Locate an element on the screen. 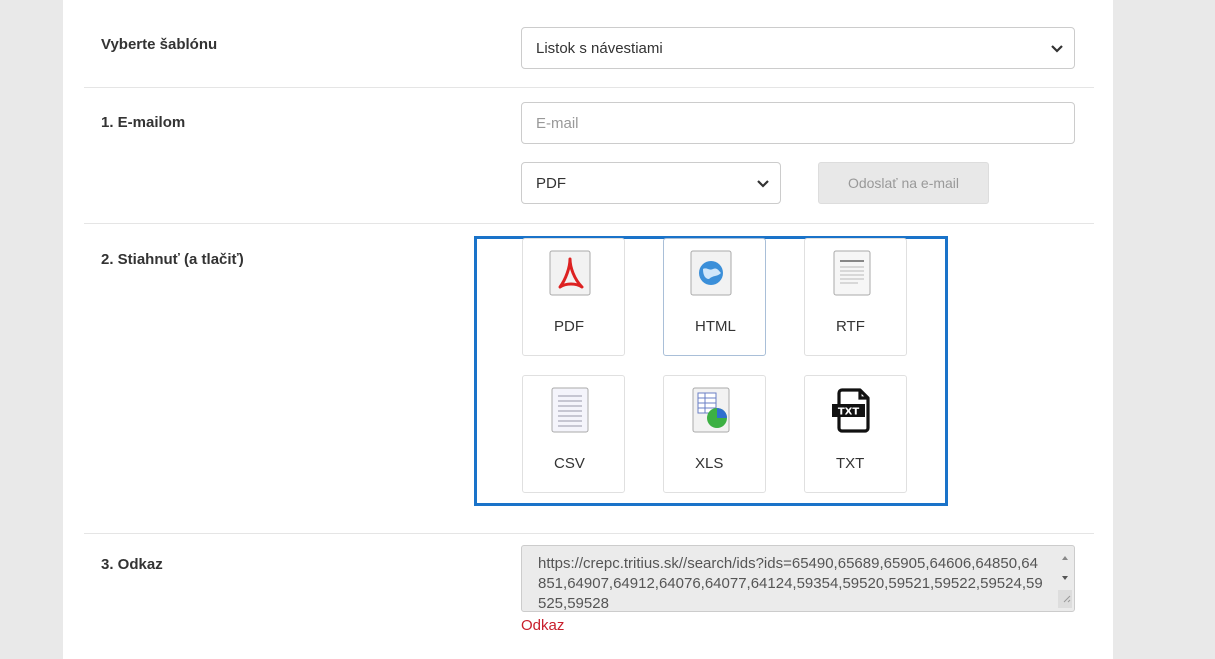 This screenshot has width=1215, height=659. format-label: TXT is located at coordinates (850, 463).